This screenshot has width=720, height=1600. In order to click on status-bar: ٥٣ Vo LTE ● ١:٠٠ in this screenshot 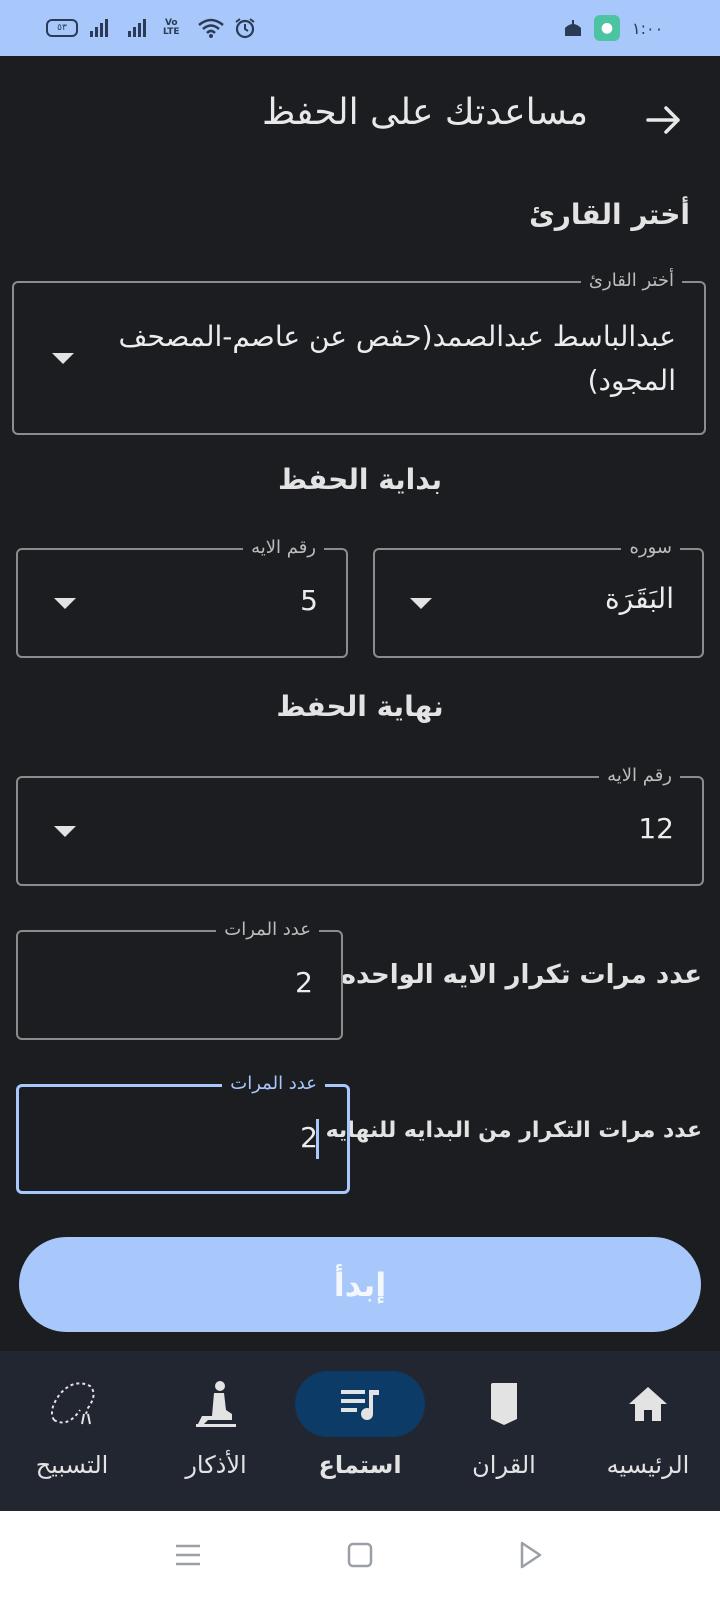, I will do `click(360, 28)`.